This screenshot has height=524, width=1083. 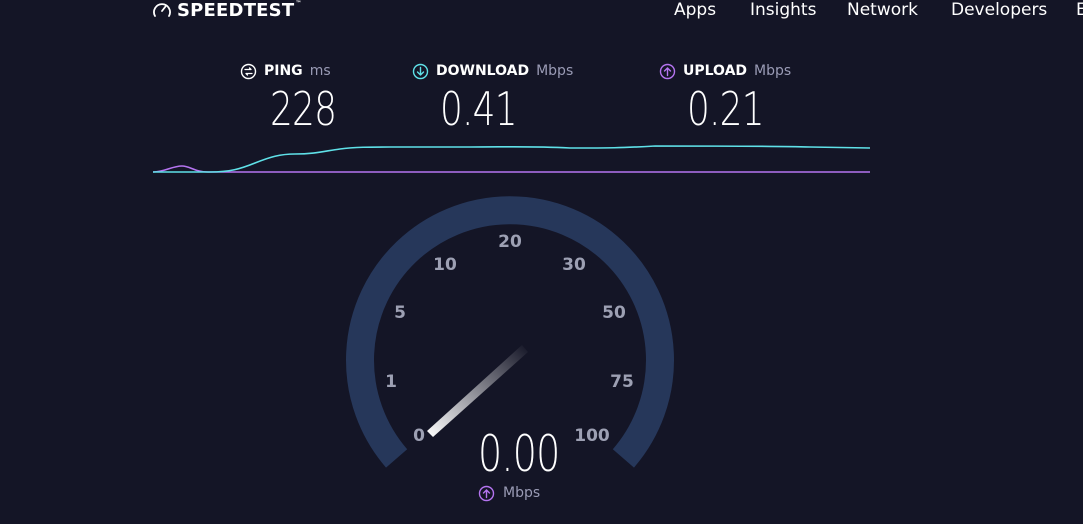 I want to click on download-metric: DOWNLOAD Mbps 0.41, so click(x=493, y=99).